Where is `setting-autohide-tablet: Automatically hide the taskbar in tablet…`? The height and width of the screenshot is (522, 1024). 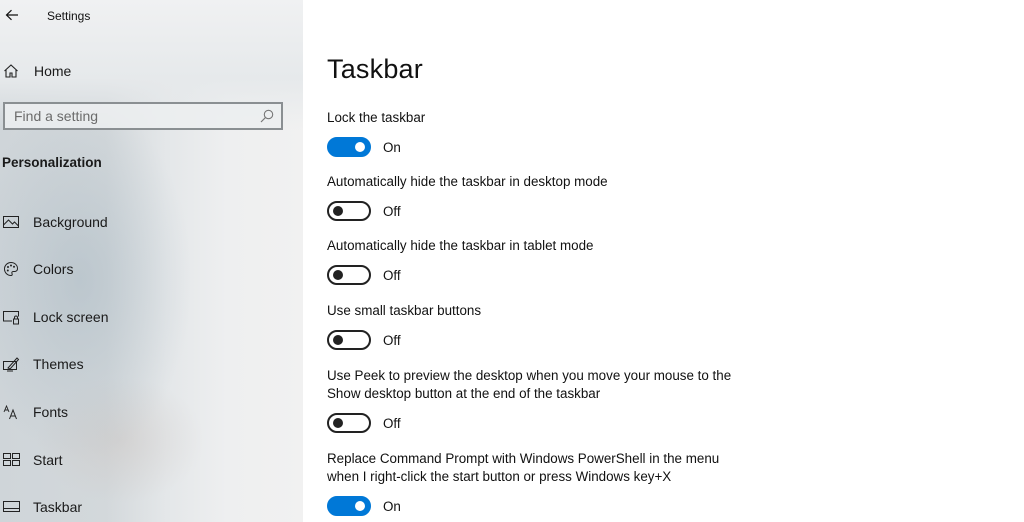 setting-autohide-tablet: Automatically hide the taskbar in tablet… is located at coordinates (577, 261).